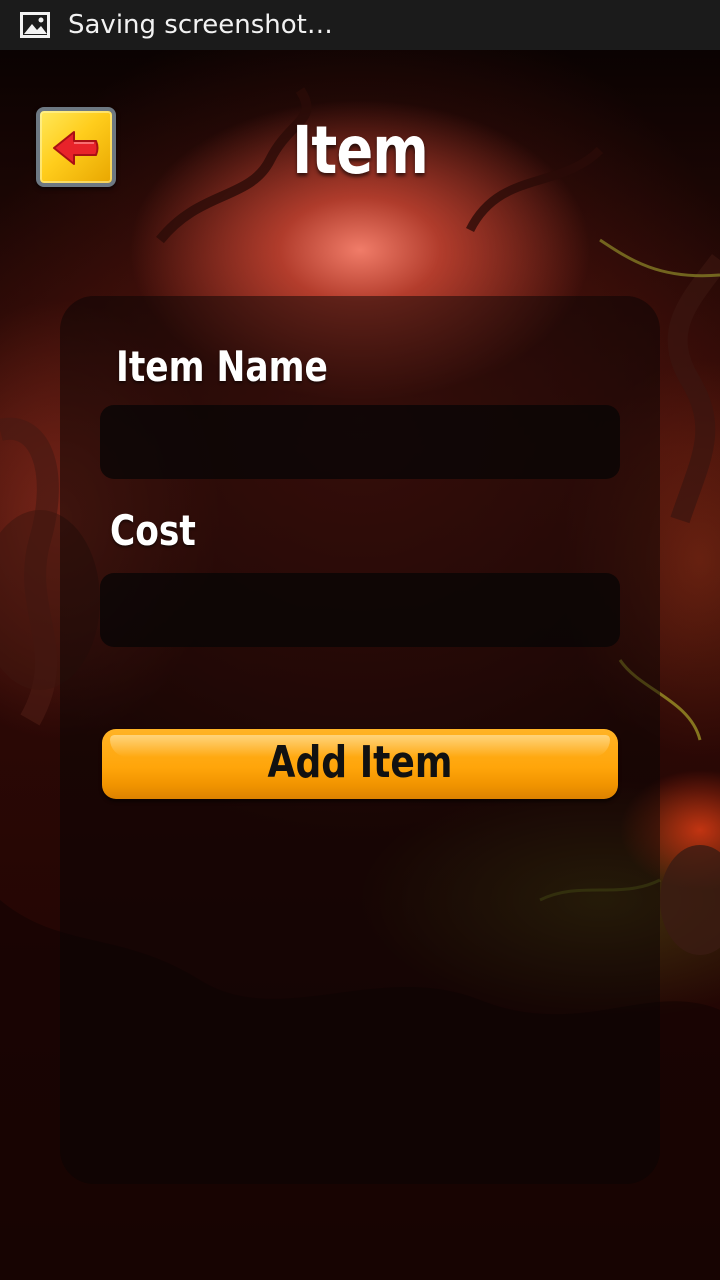  Describe the element at coordinates (222, 366) in the screenshot. I see `item-name-label: Item Name` at that location.